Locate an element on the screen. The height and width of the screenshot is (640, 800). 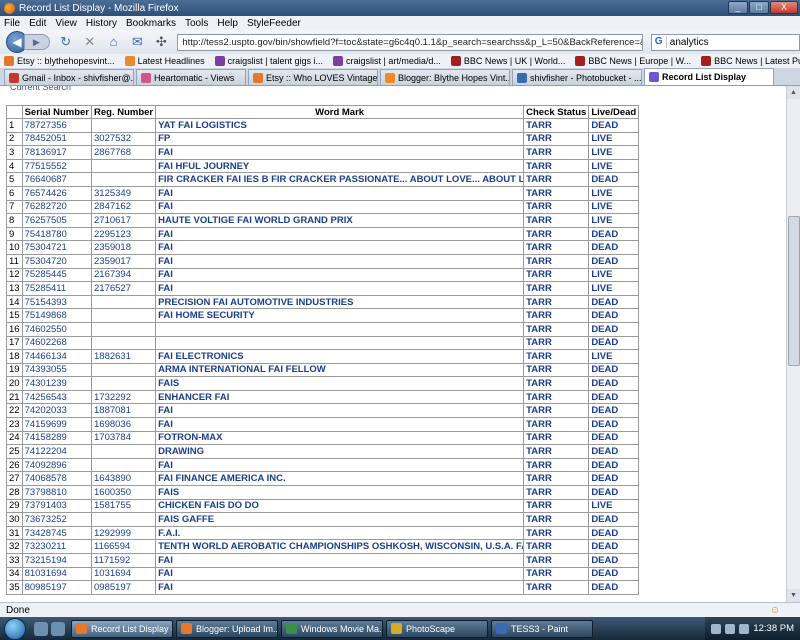
word-mark-link: YAT FAI LOGISTICS is located at coordinates (340, 125).